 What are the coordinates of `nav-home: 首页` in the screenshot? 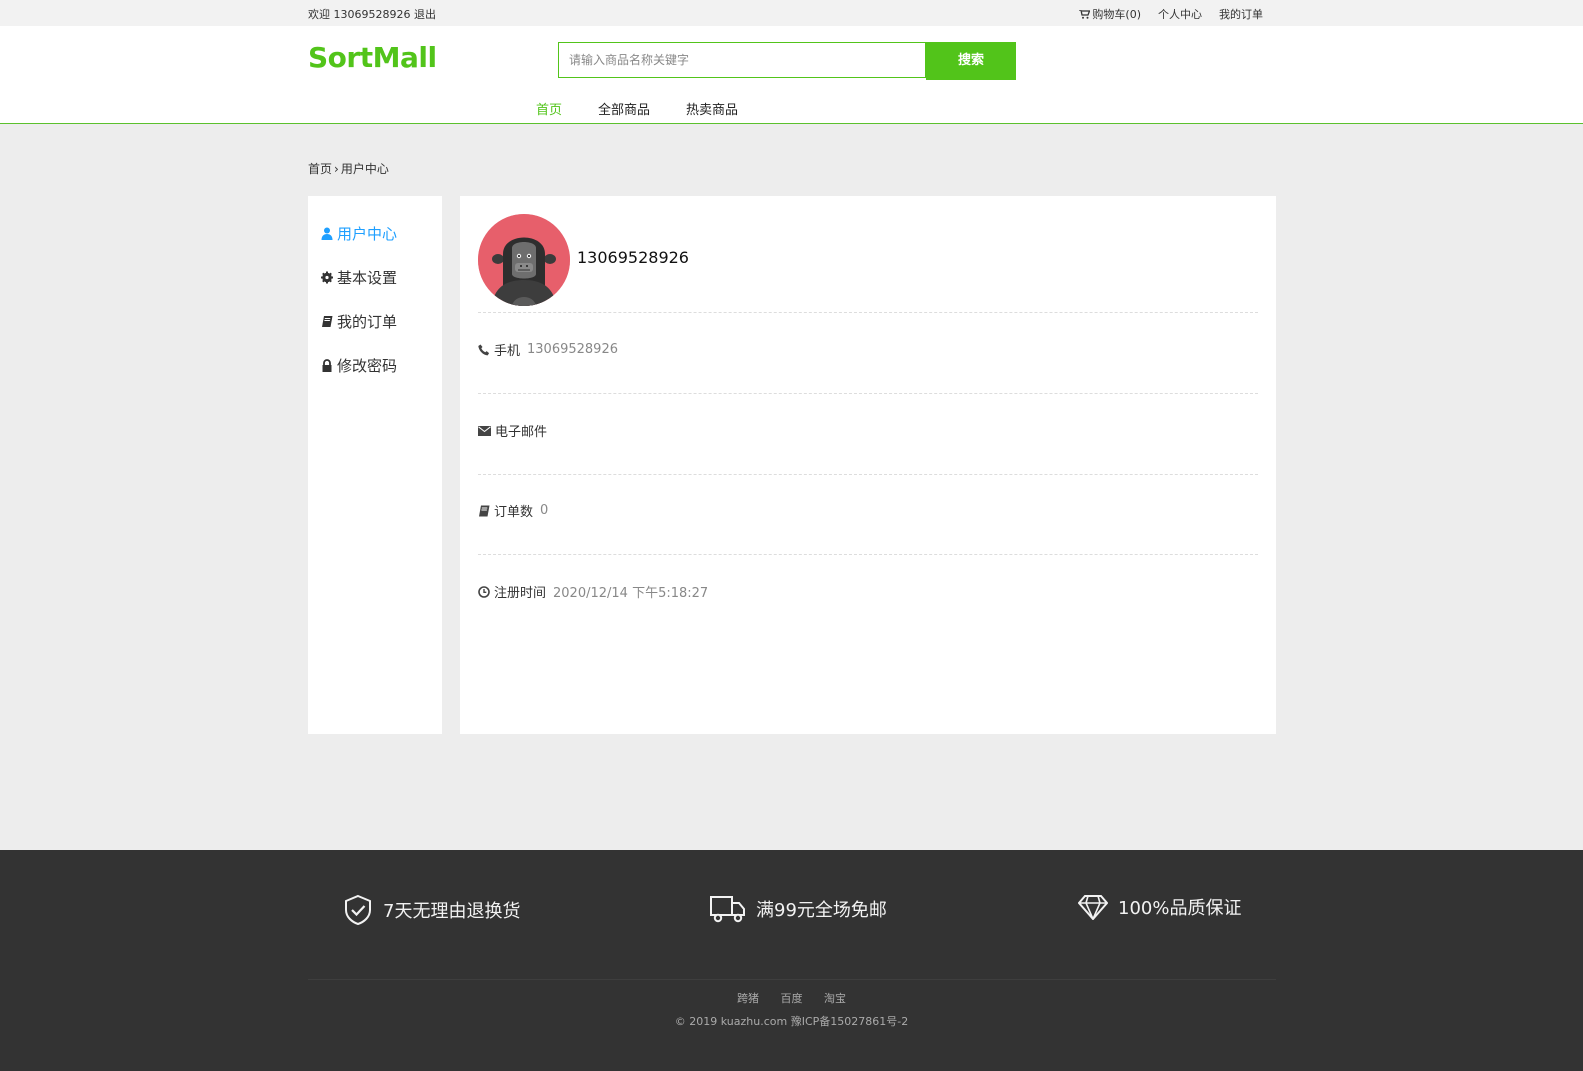 It's located at (549, 108).